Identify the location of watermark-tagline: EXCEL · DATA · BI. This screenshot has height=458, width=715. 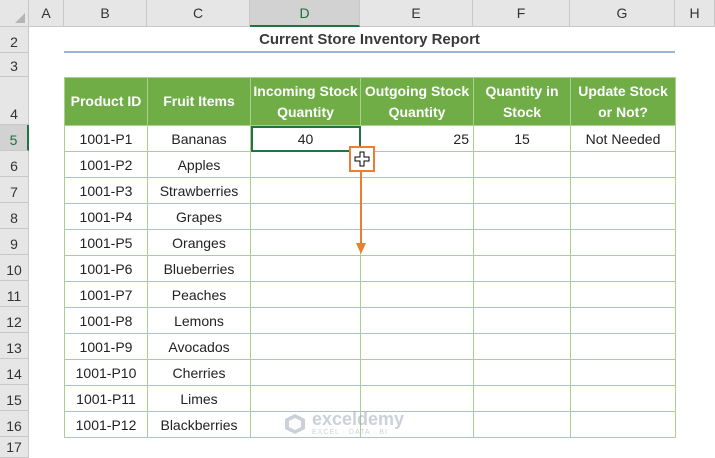
(350, 432).